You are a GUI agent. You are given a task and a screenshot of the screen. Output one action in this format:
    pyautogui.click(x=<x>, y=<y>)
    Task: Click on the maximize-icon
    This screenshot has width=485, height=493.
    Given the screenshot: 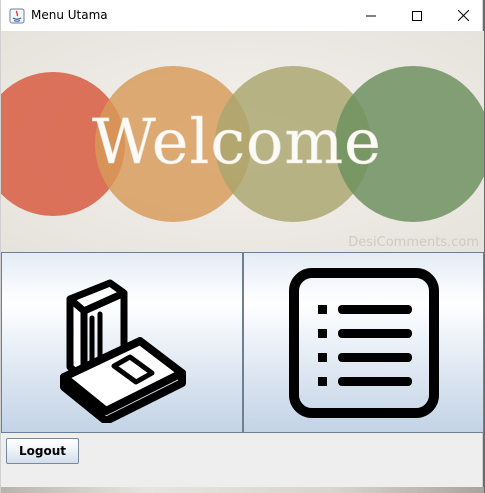 What is the action you would take?
    pyautogui.click(x=417, y=15)
    